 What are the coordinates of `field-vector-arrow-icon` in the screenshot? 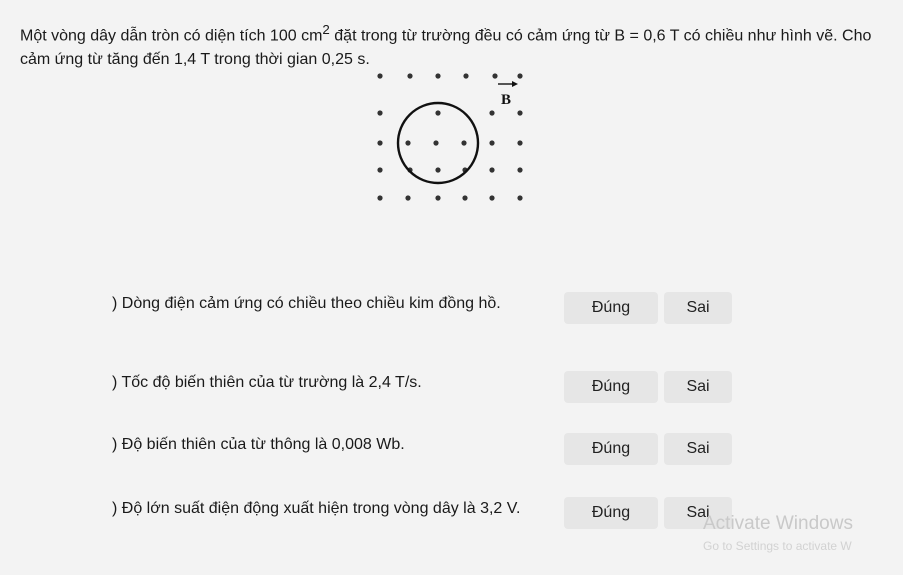 It's located at (508, 84).